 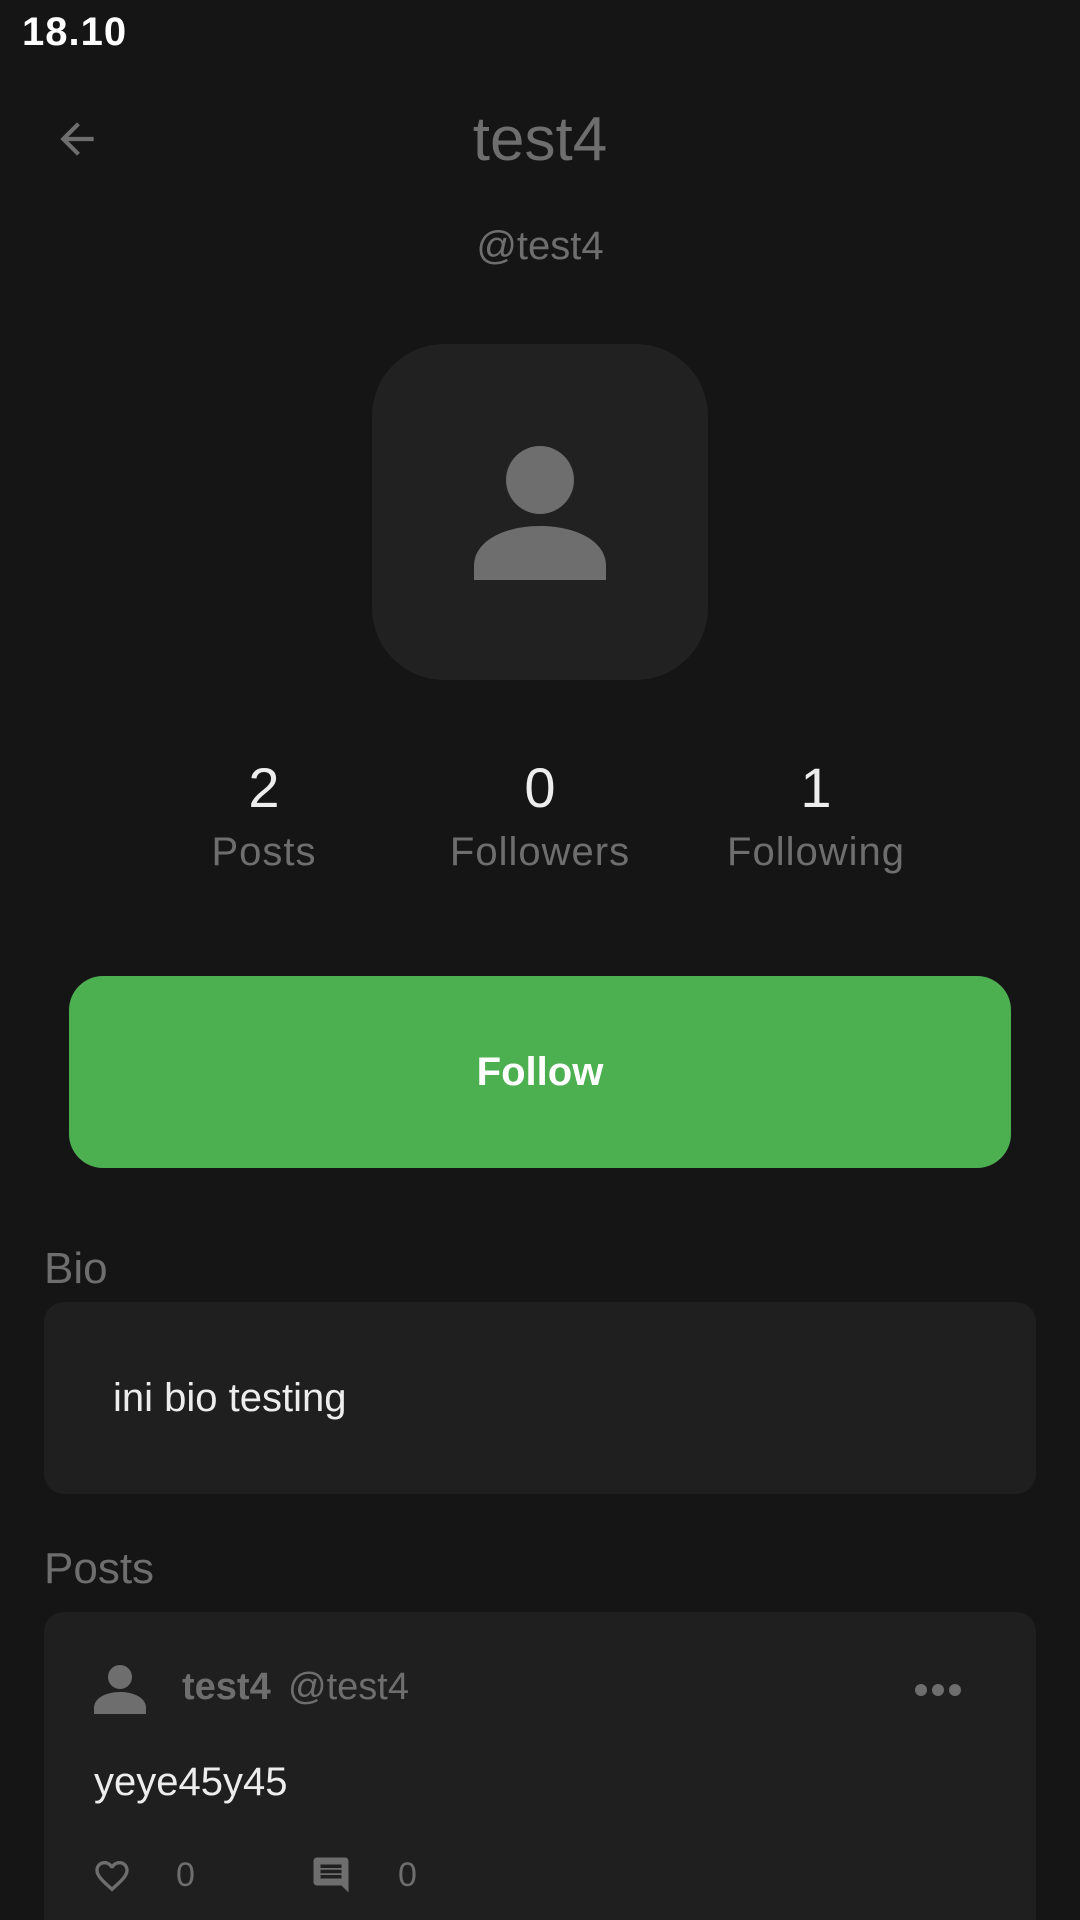 I want to click on comment-icon, so click(x=331, y=1875).